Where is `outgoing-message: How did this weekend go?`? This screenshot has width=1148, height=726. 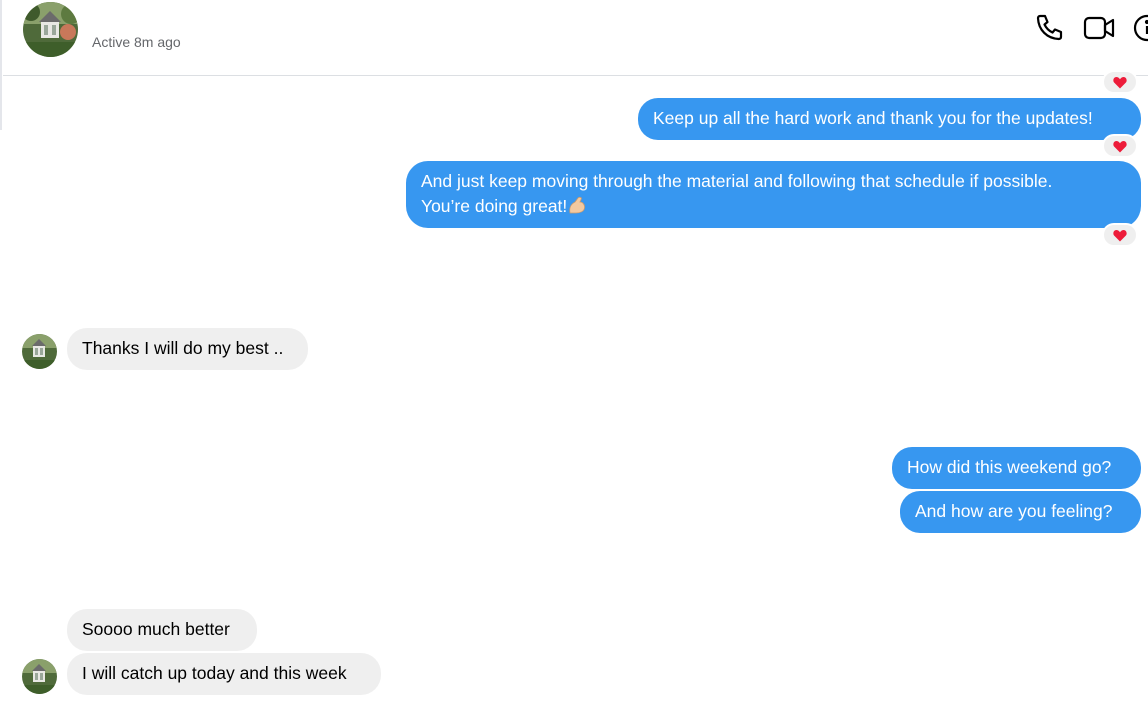 outgoing-message: How did this weekend go? is located at coordinates (1016, 468).